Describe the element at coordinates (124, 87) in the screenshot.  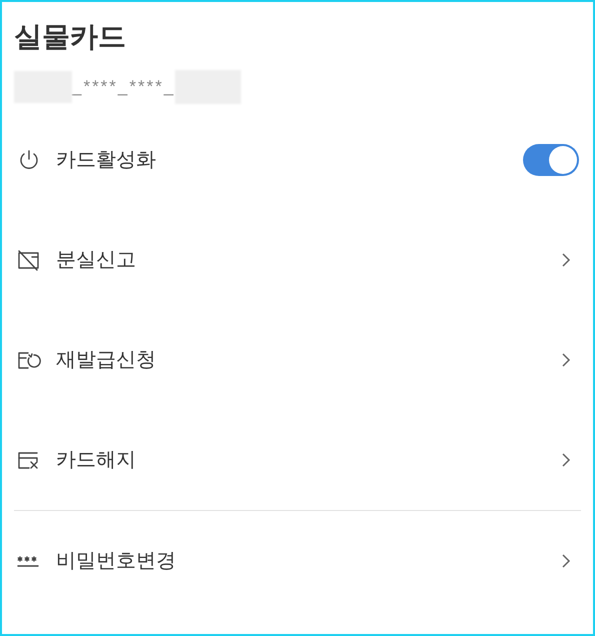
I see `card-number: _****_****_` at that location.